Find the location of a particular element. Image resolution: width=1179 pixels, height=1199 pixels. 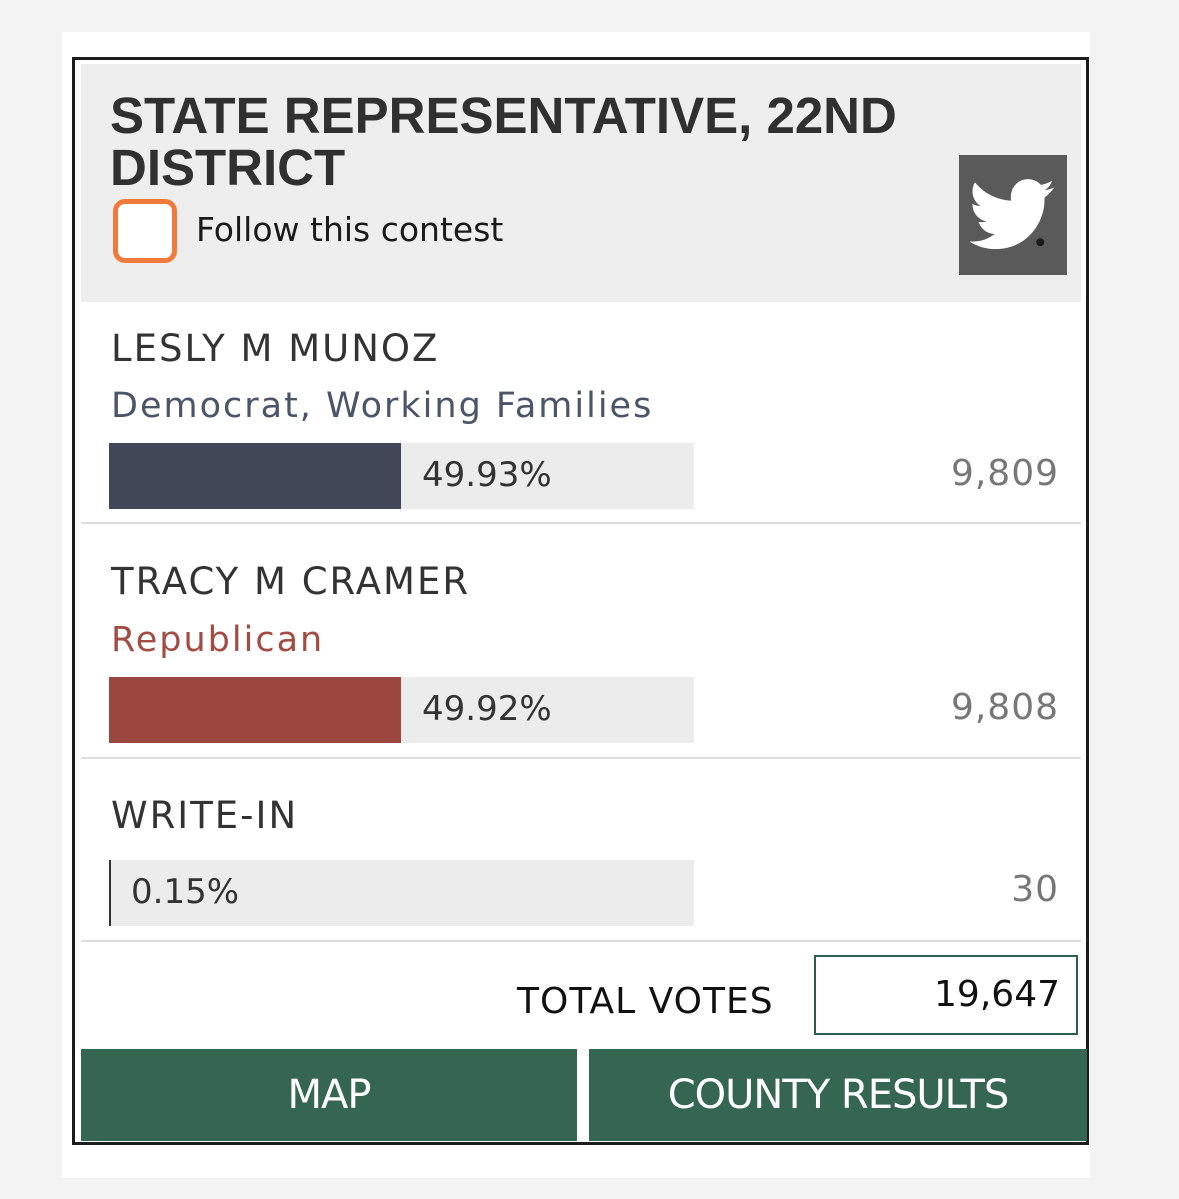

candidate-name: LESLY M MUNOZ is located at coordinates (275, 348).